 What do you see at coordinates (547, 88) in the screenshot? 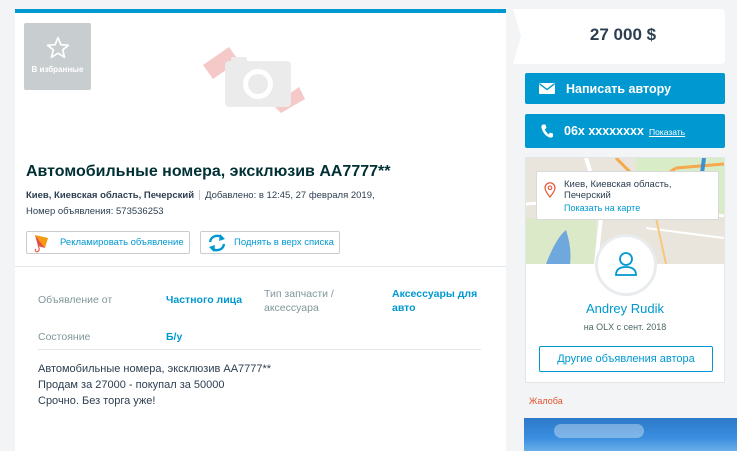
I see `envelope-icon` at bounding box center [547, 88].